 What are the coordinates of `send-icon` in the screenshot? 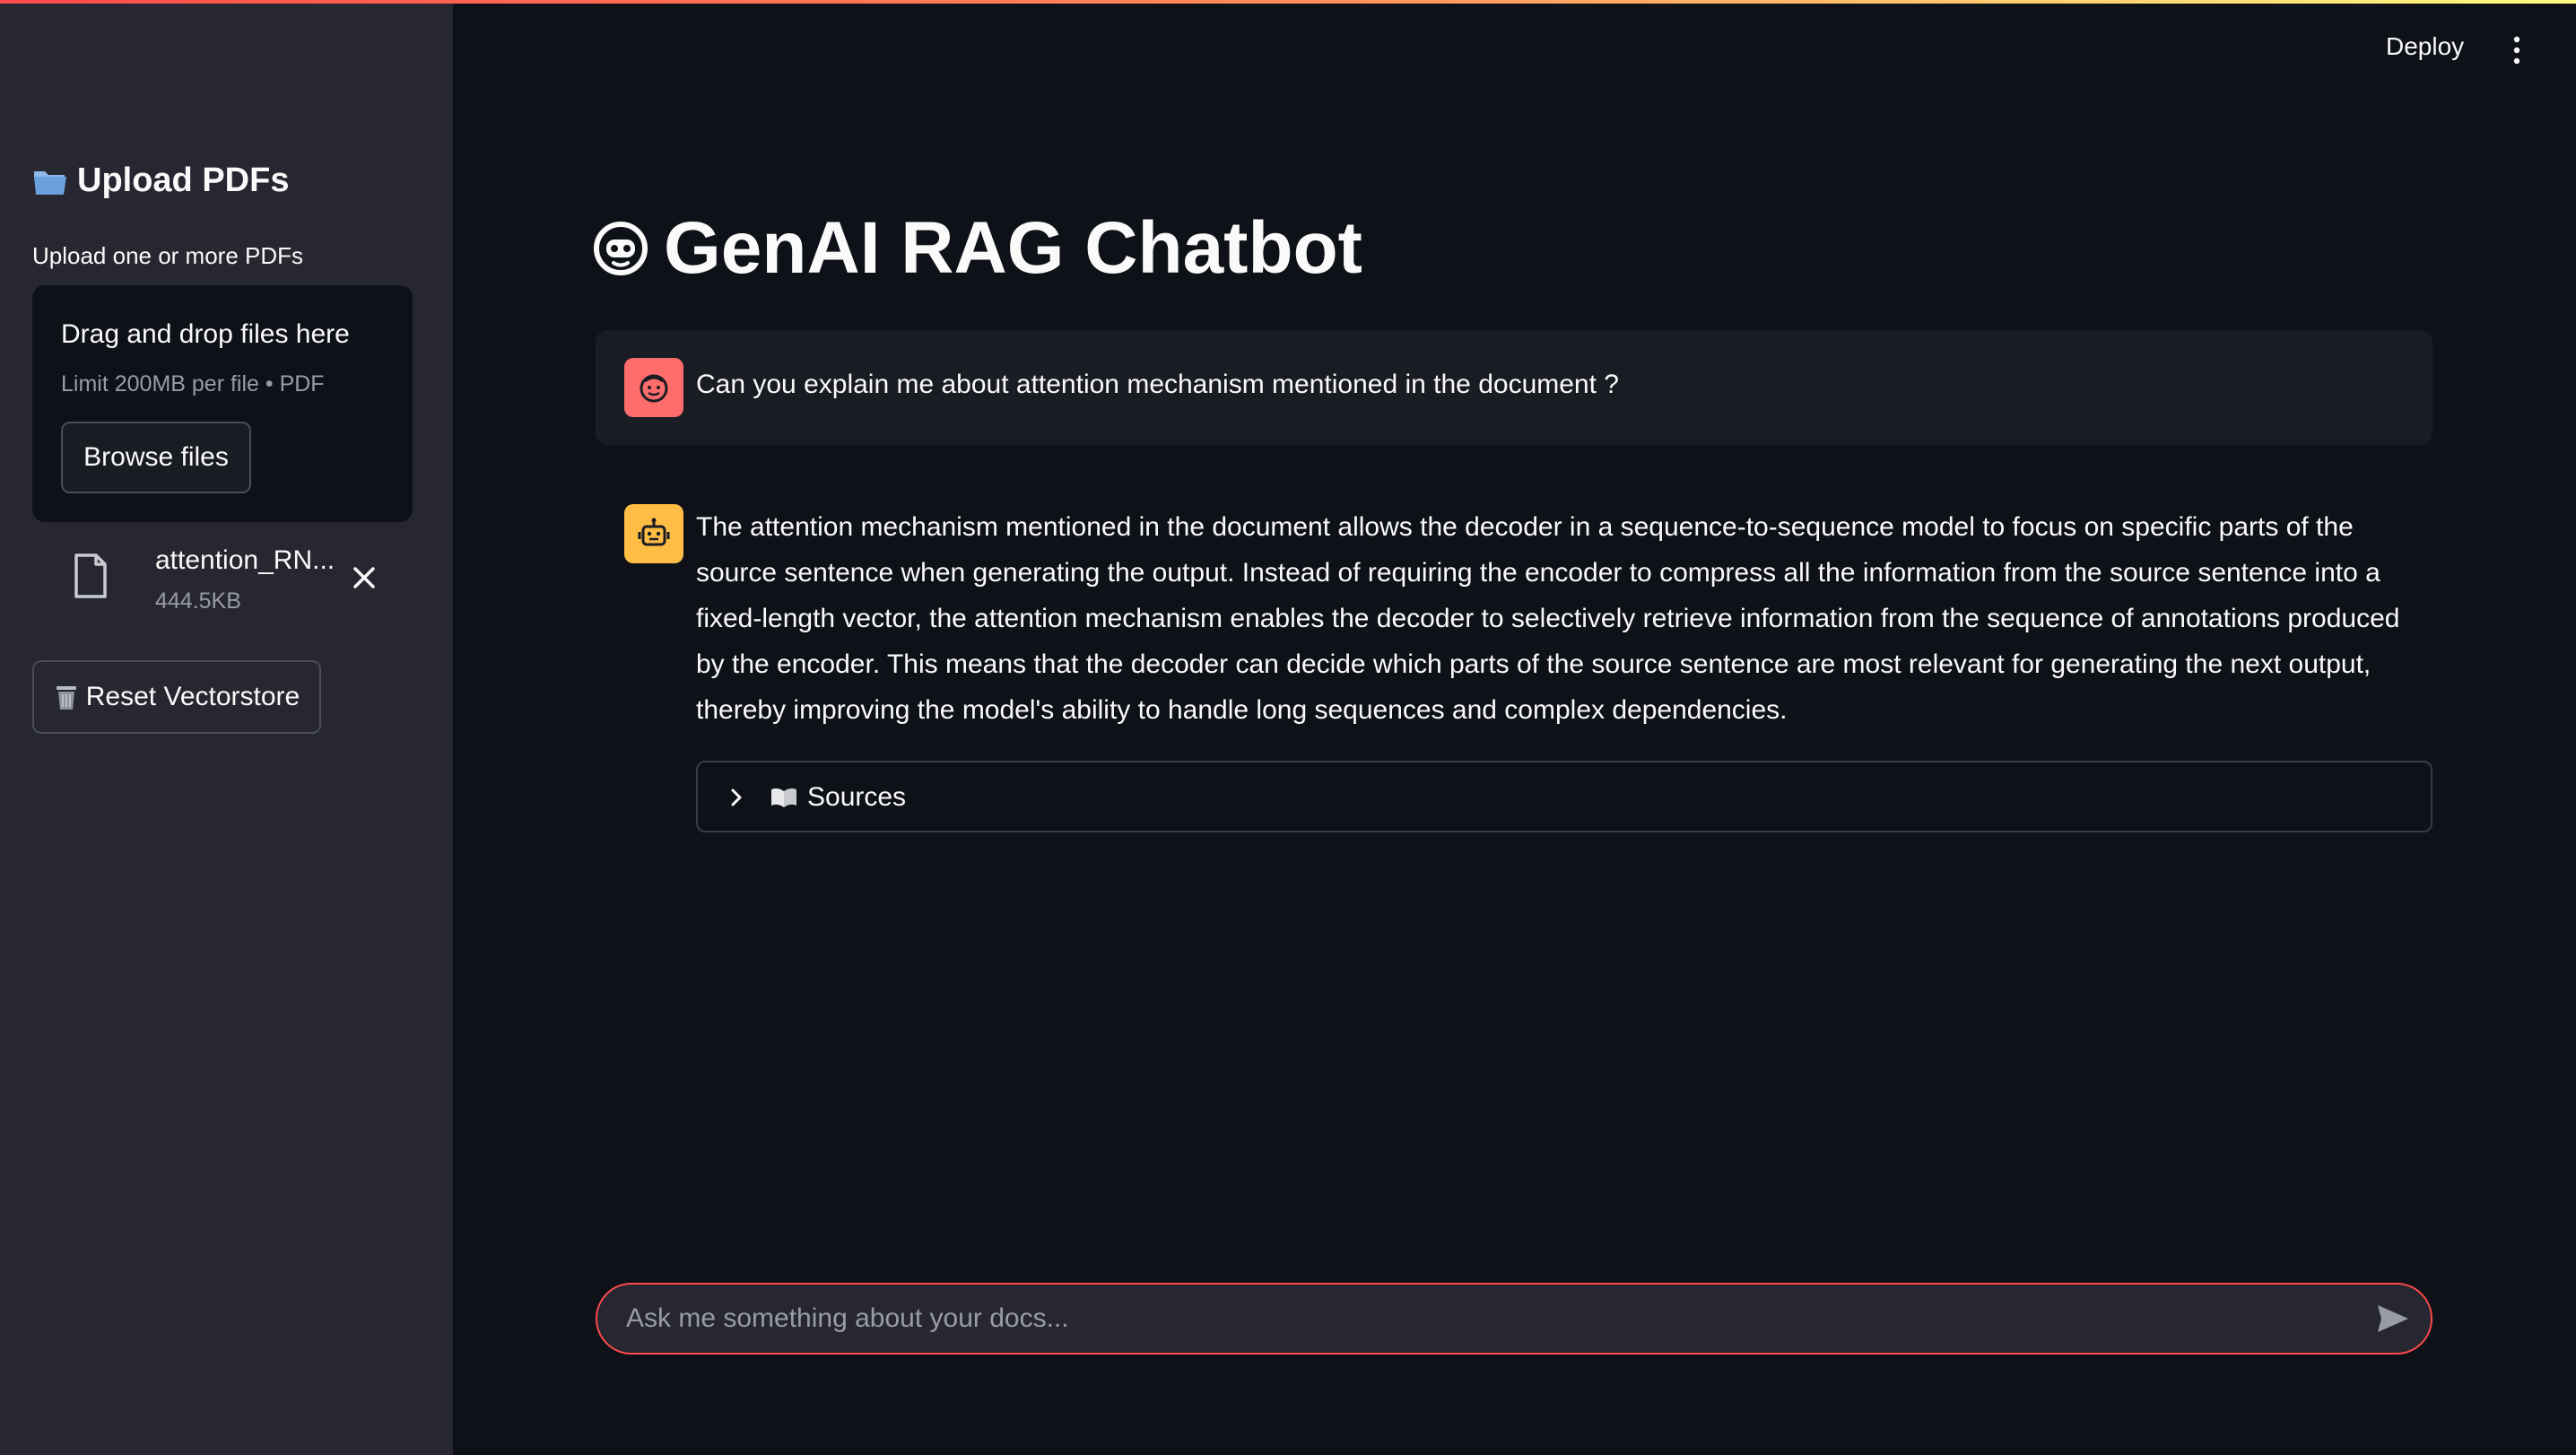 It's located at (2393, 1319).